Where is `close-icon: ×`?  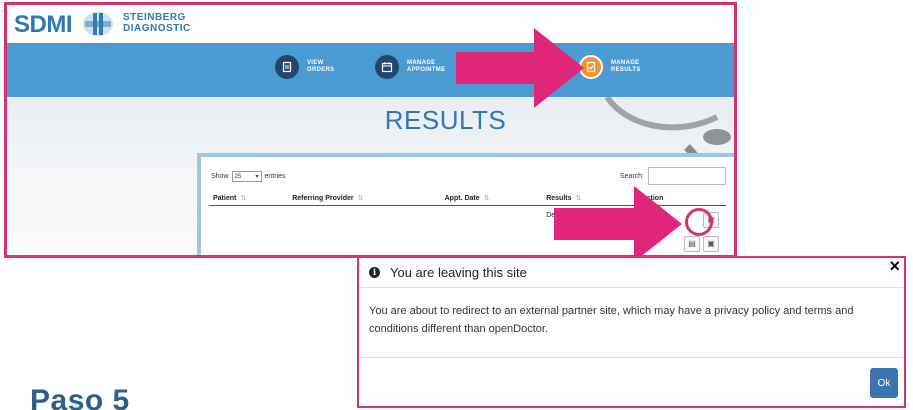 close-icon: × is located at coordinates (894, 266).